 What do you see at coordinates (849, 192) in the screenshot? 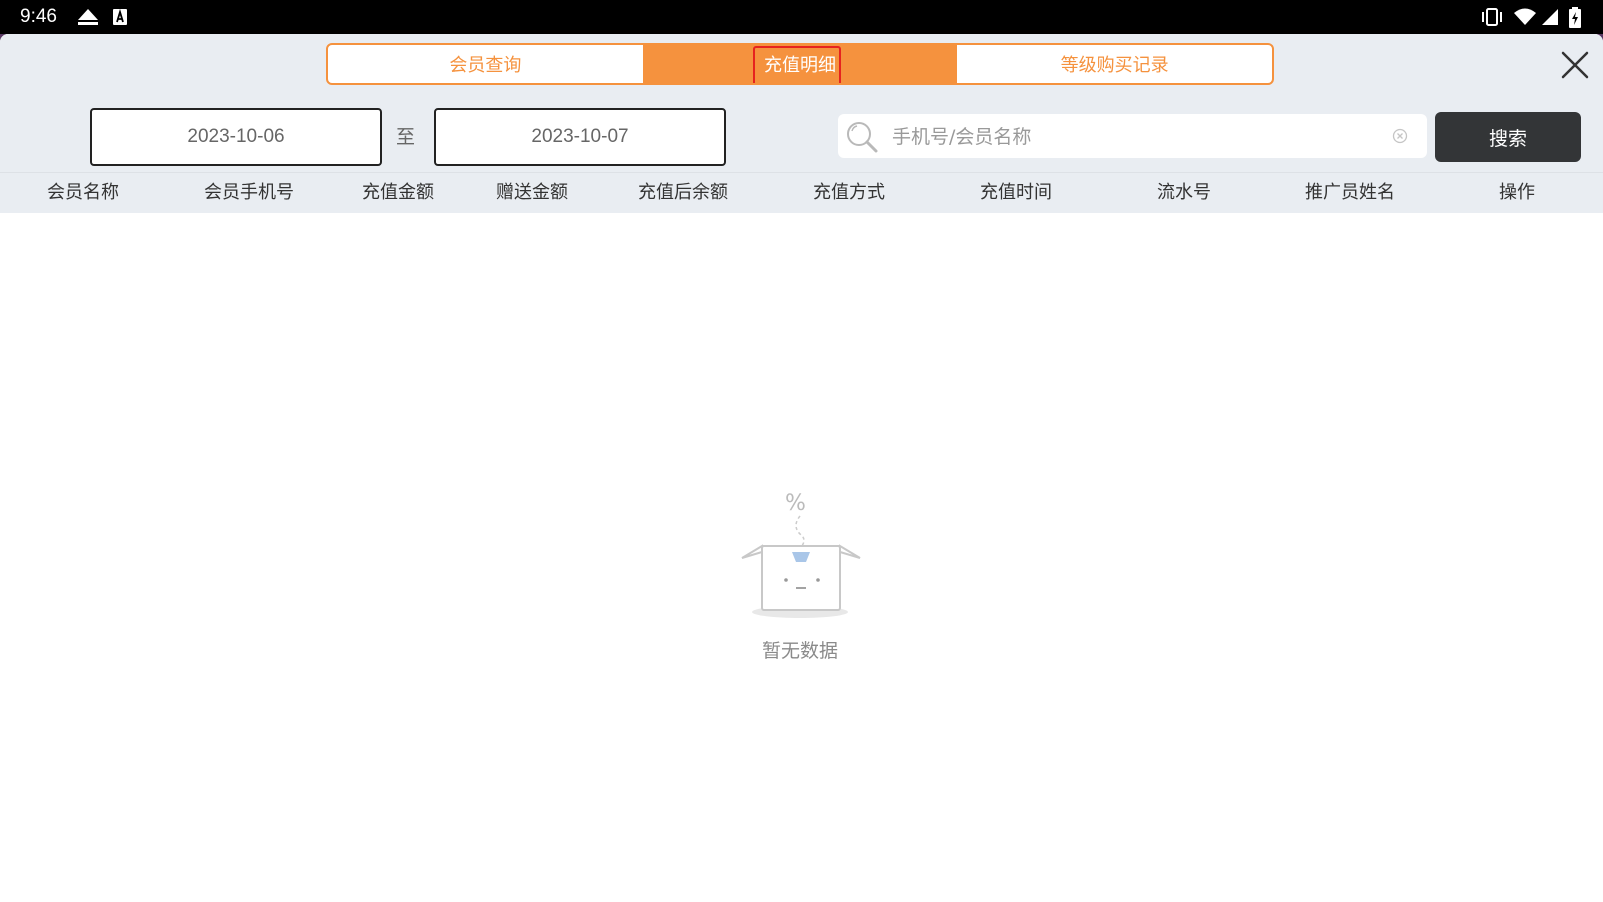
I see `column-header-recharge-method: 充值方式` at bounding box center [849, 192].